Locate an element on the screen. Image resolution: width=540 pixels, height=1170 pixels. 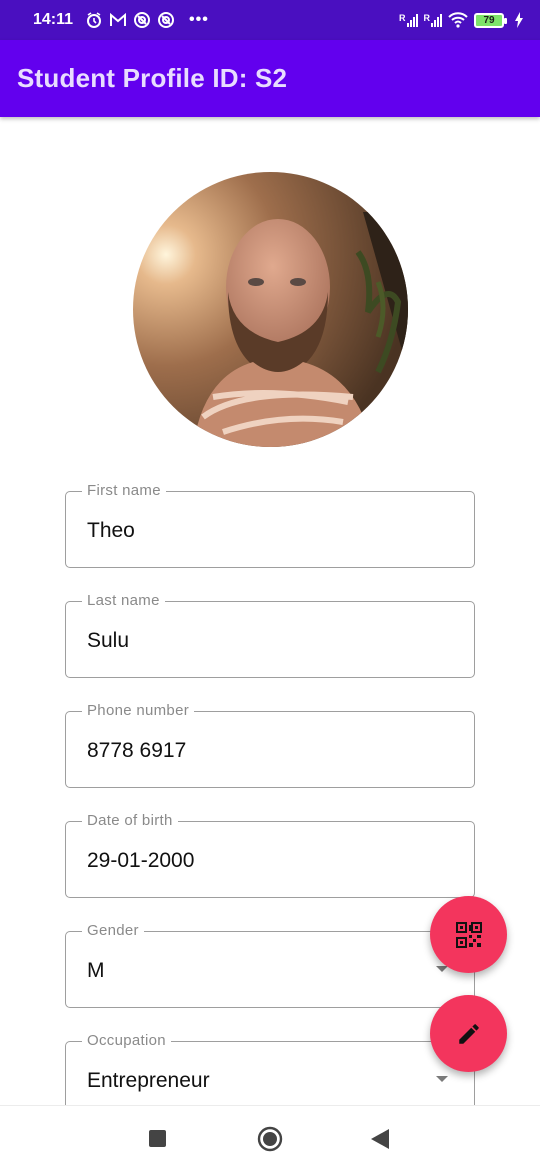
occupation-value: Entrepreneur is located at coordinates (148, 1080).